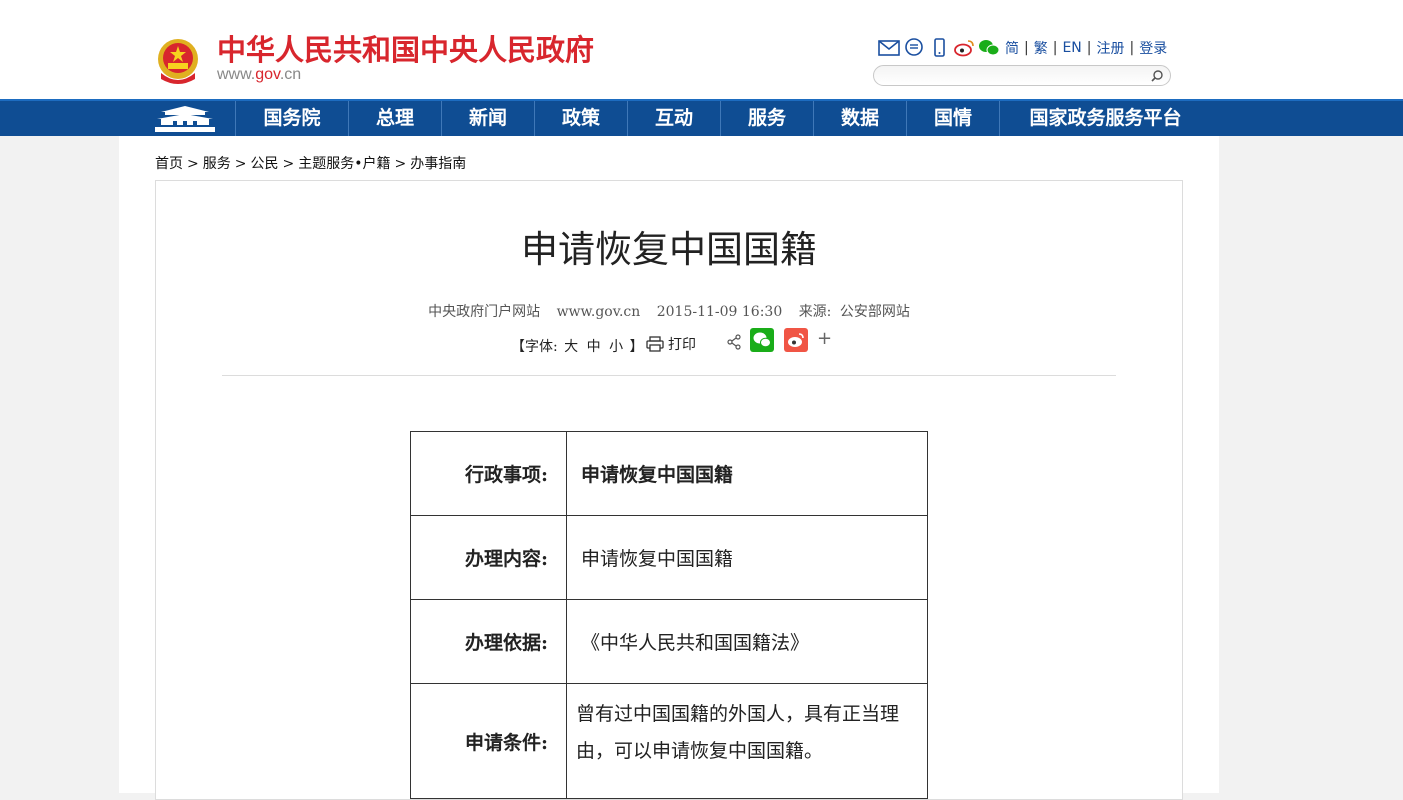 The height and width of the screenshot is (800, 1403). Describe the element at coordinates (952, 118) in the screenshot. I see `nav-item-national-info: 国情` at that location.